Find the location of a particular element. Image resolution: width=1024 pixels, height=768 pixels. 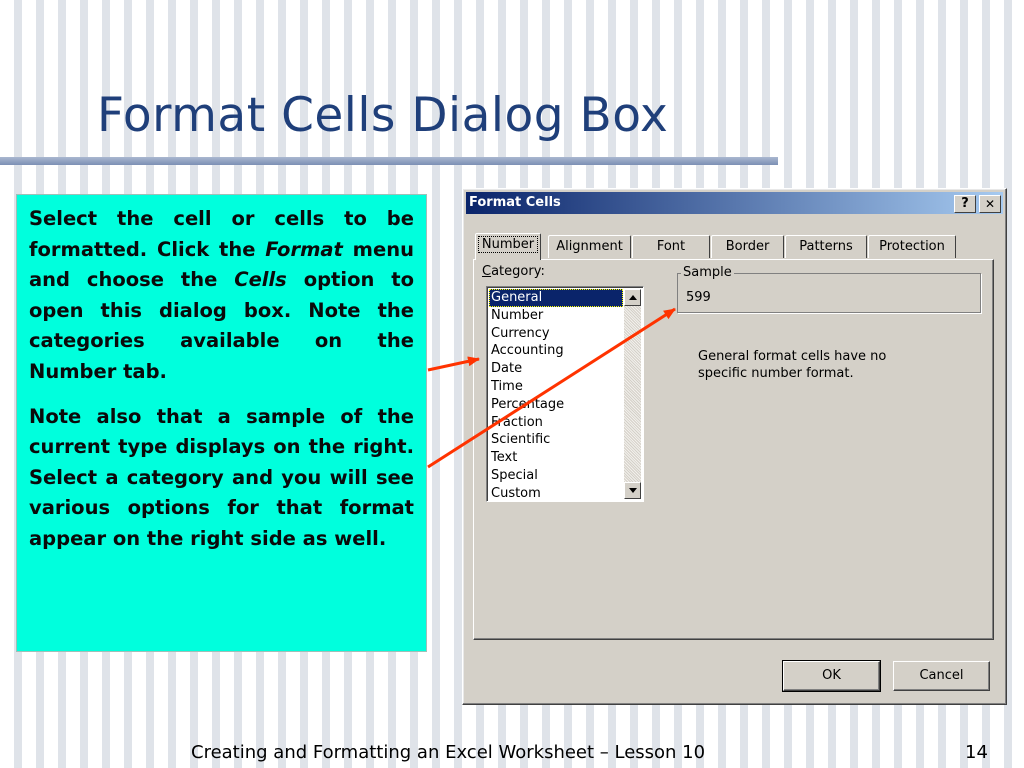

slide-title: Format Cells Dialog Box is located at coordinates (383, 115).